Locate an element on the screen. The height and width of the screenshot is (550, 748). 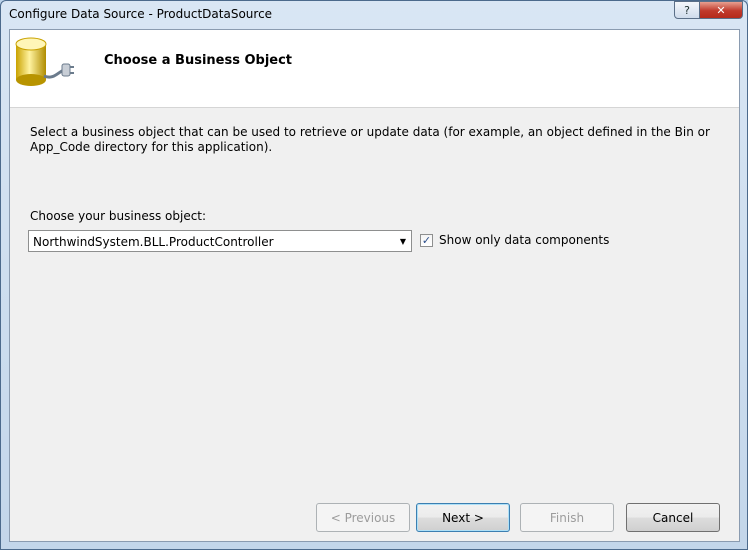
help-icon: ? is located at coordinates (687, 10).